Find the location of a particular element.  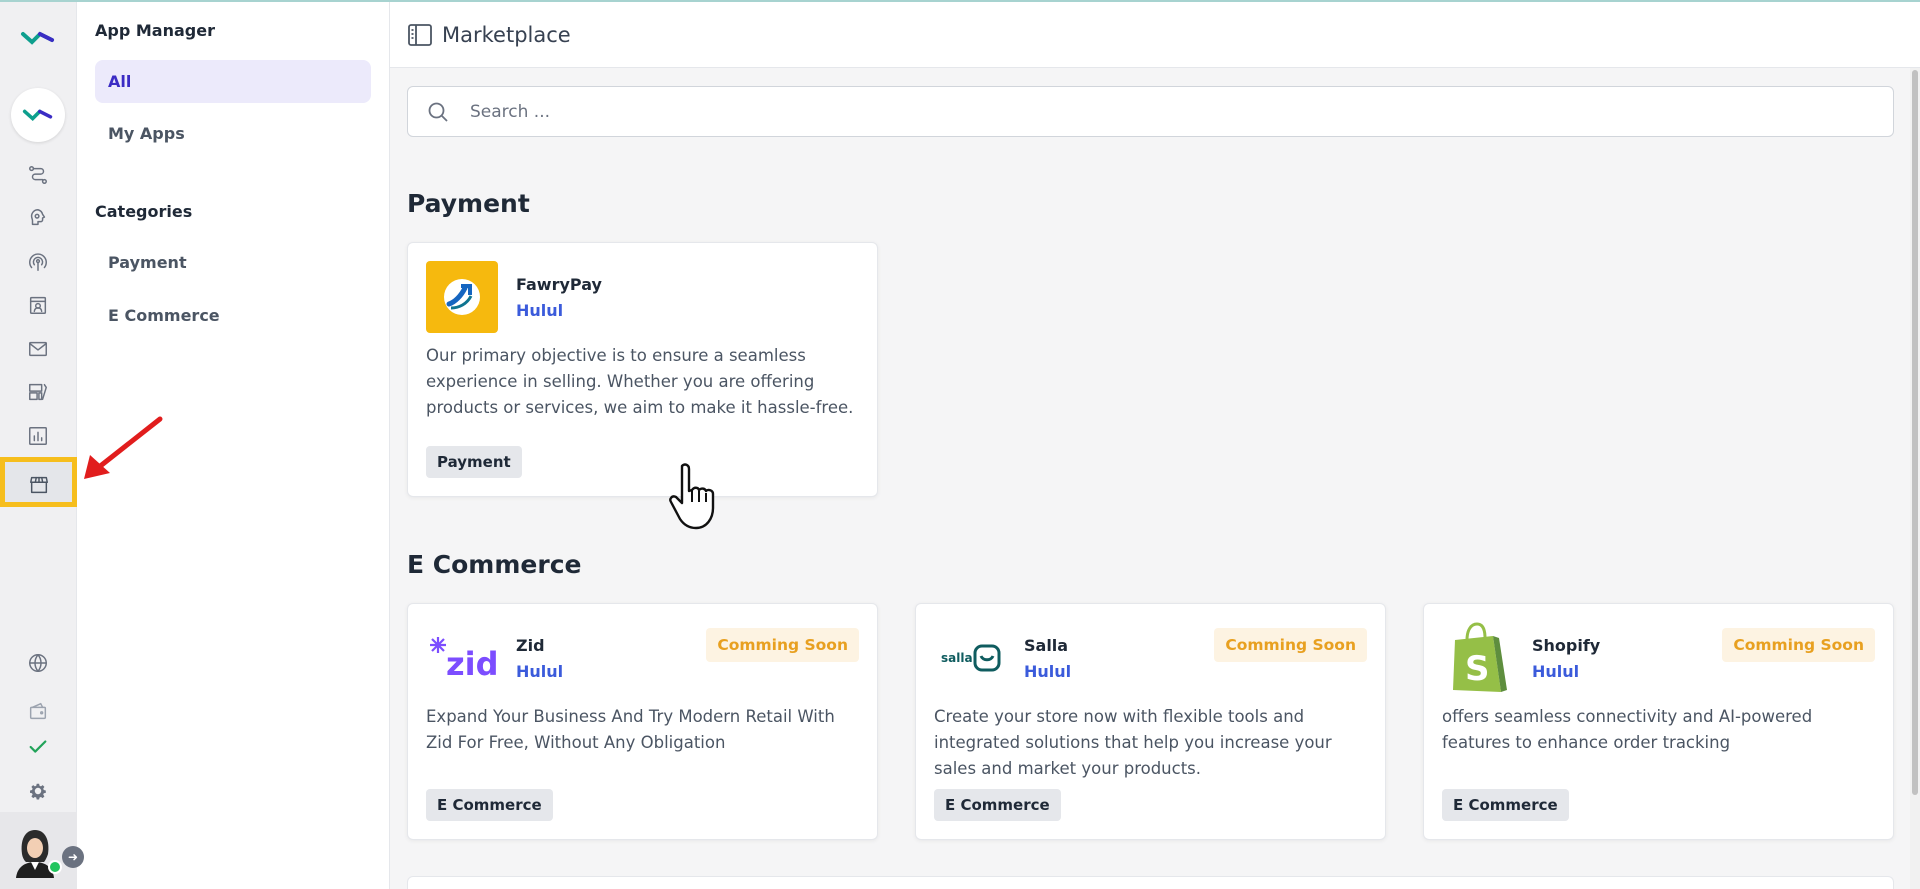

globe-icon is located at coordinates (38, 663).